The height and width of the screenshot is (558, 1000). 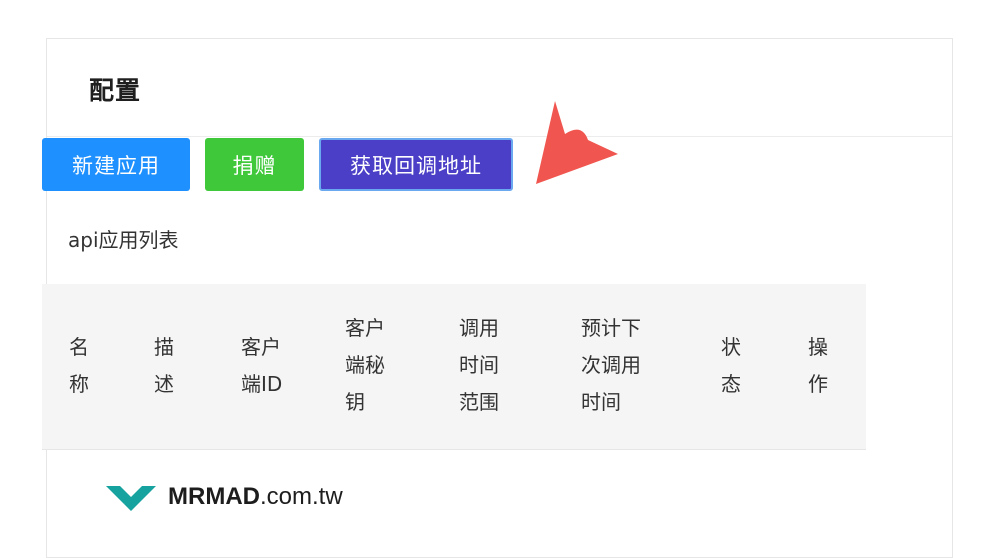 I want to click on column-header-client-secret: 客户 端秘 钥, so click(x=365, y=365).